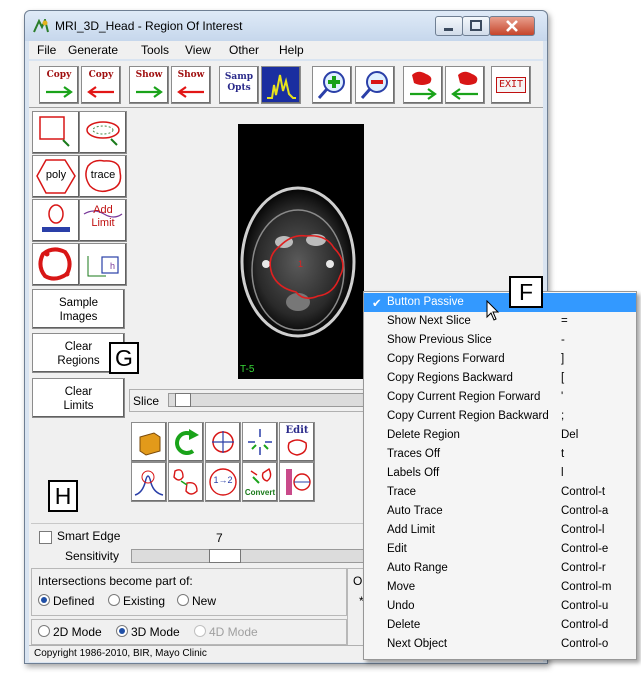 Image resolution: width=641 pixels, height=673 pixels. Describe the element at coordinates (78, 309) in the screenshot. I see `sample-images-button: Sample Images` at that location.